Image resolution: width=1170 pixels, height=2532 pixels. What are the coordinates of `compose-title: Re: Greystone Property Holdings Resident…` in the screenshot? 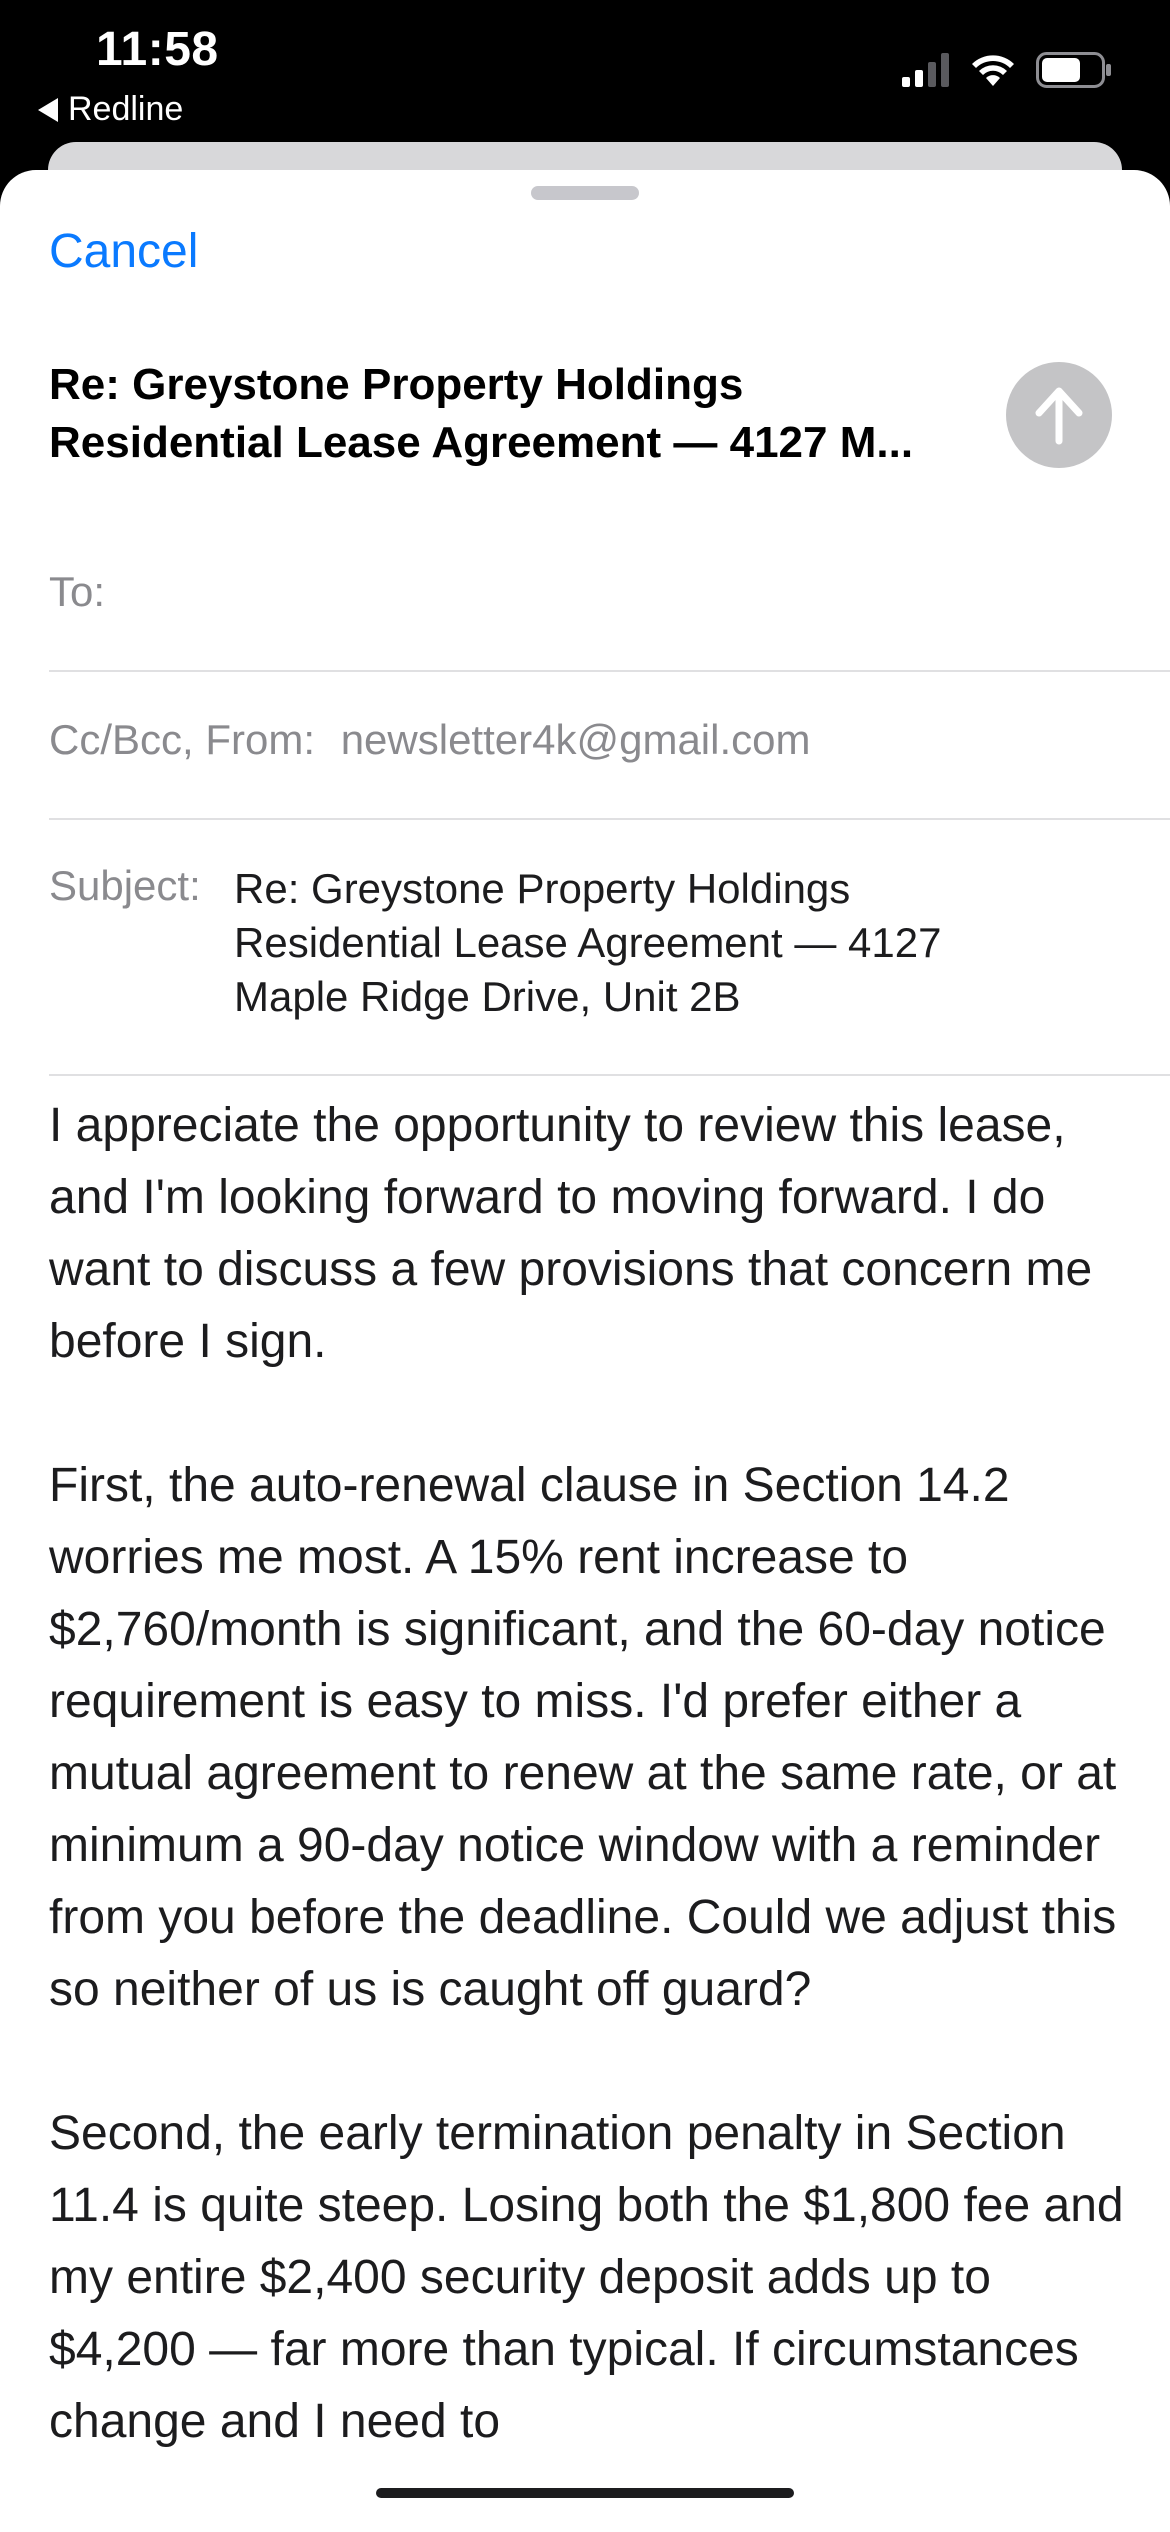 It's located at (524, 414).